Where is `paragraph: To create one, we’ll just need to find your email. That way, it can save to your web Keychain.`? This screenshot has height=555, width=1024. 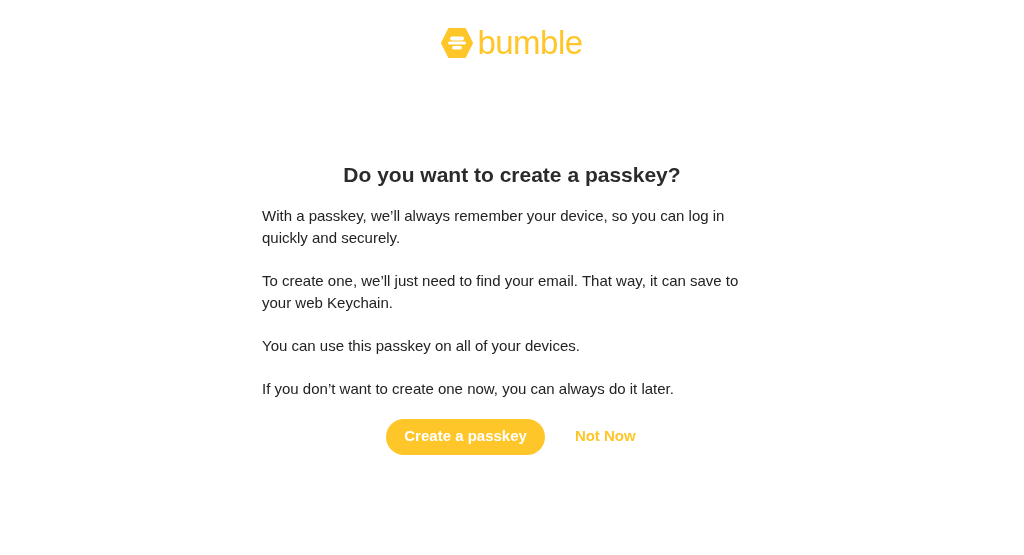 paragraph: To create one, we’ll just need to find your email. That way, it can save to your web Keychain. is located at coordinates (501, 291).